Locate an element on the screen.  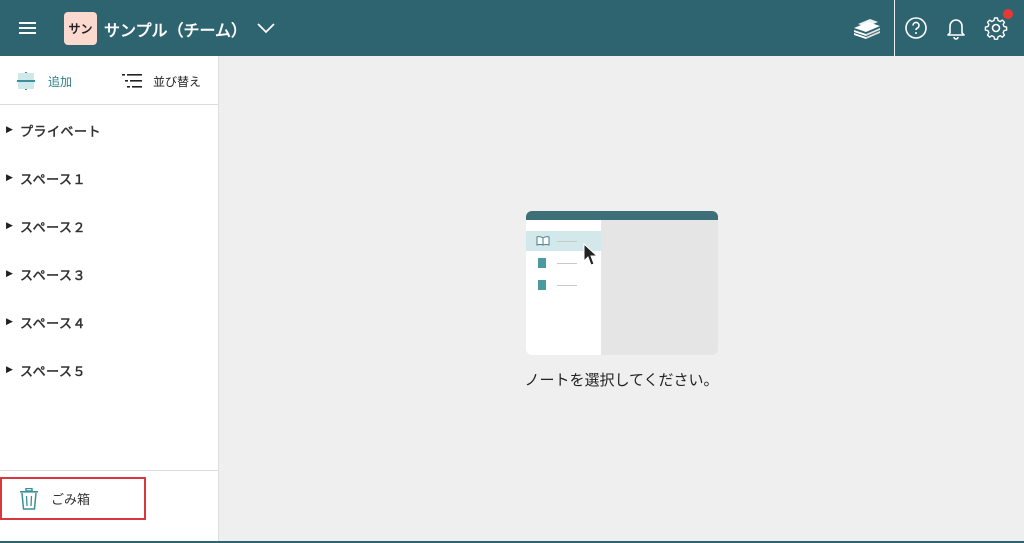
team-avatar: サン is located at coordinates (80, 28).